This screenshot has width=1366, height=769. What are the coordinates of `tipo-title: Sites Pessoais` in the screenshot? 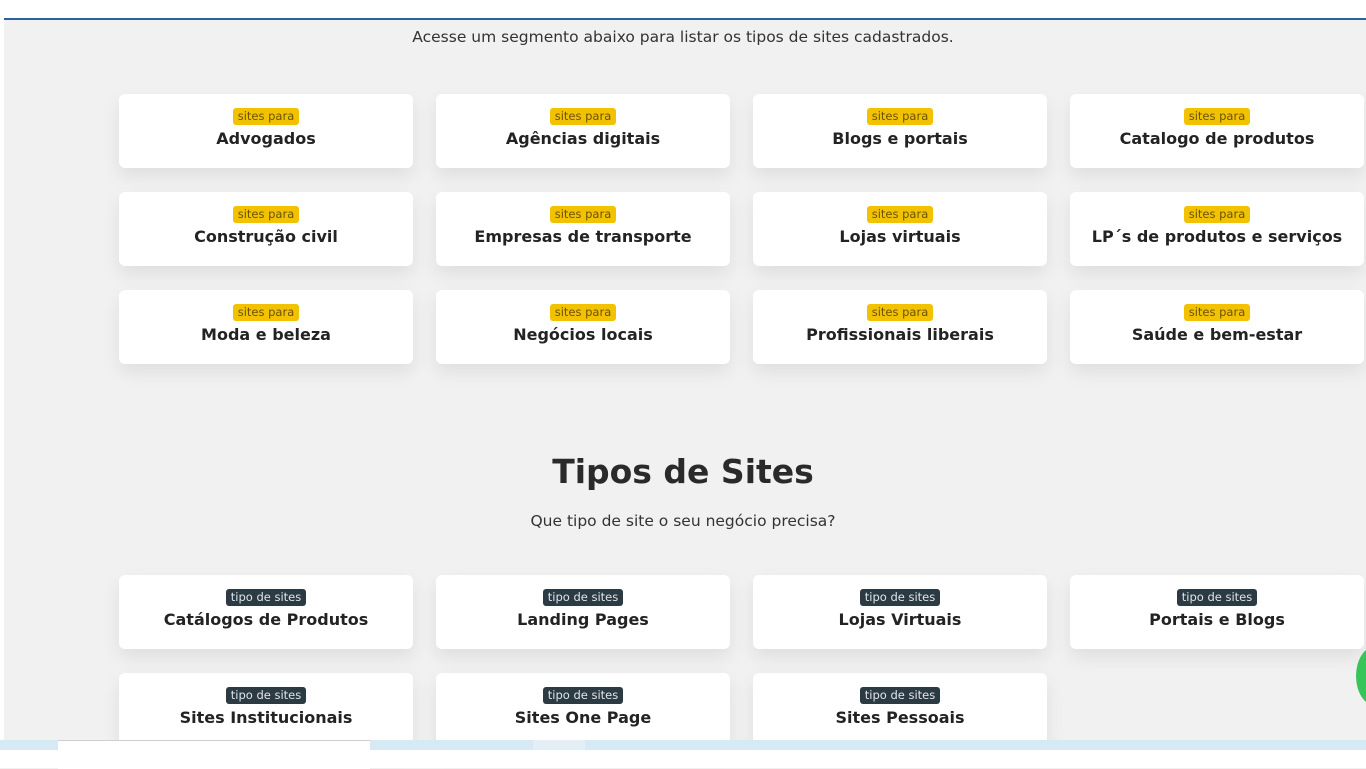 It's located at (900, 717).